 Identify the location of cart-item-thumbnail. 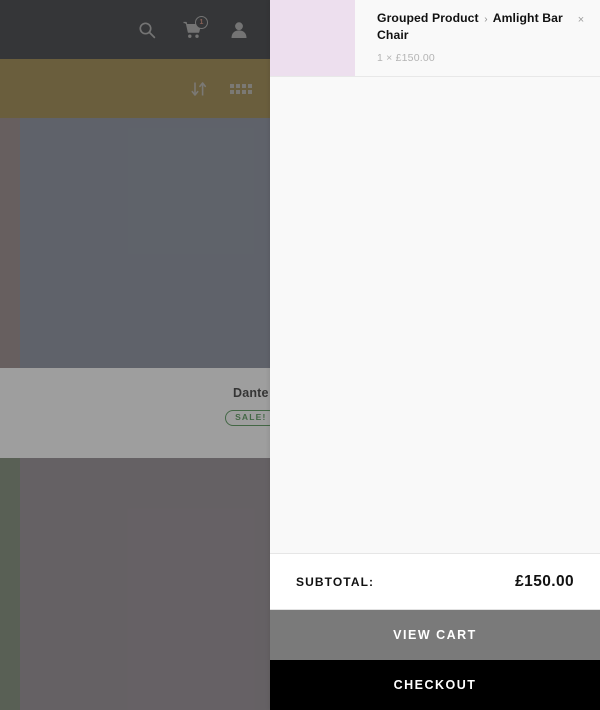
(312, 38).